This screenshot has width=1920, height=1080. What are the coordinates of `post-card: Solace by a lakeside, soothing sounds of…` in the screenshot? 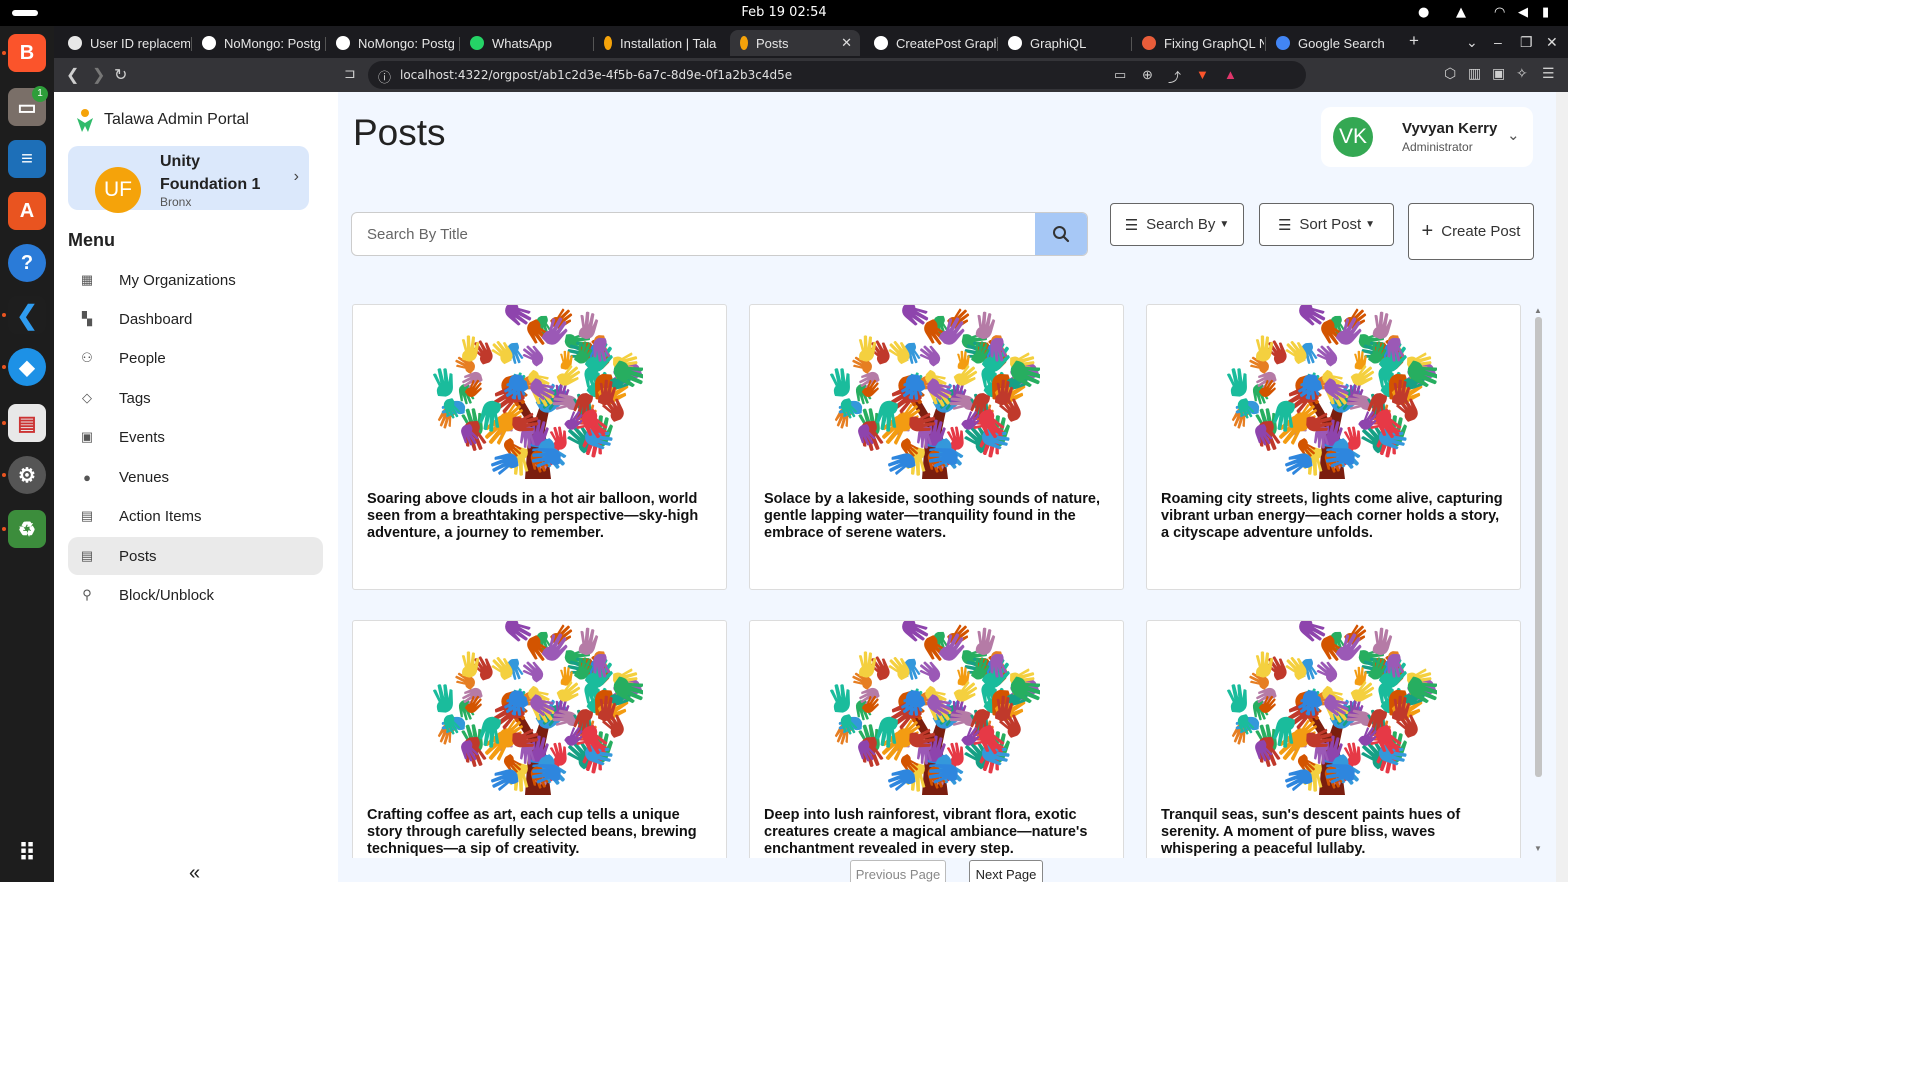 It's located at (936, 447).